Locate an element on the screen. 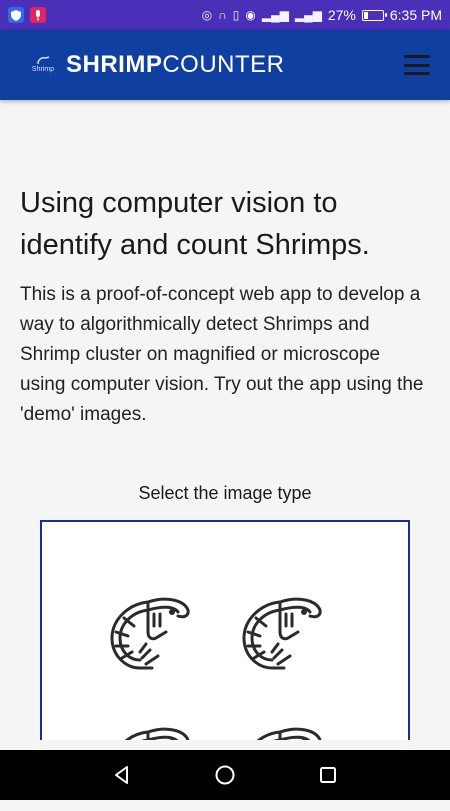 Image resolution: width=450 pixels, height=811 pixels. shield-icon is located at coordinates (16, 15).